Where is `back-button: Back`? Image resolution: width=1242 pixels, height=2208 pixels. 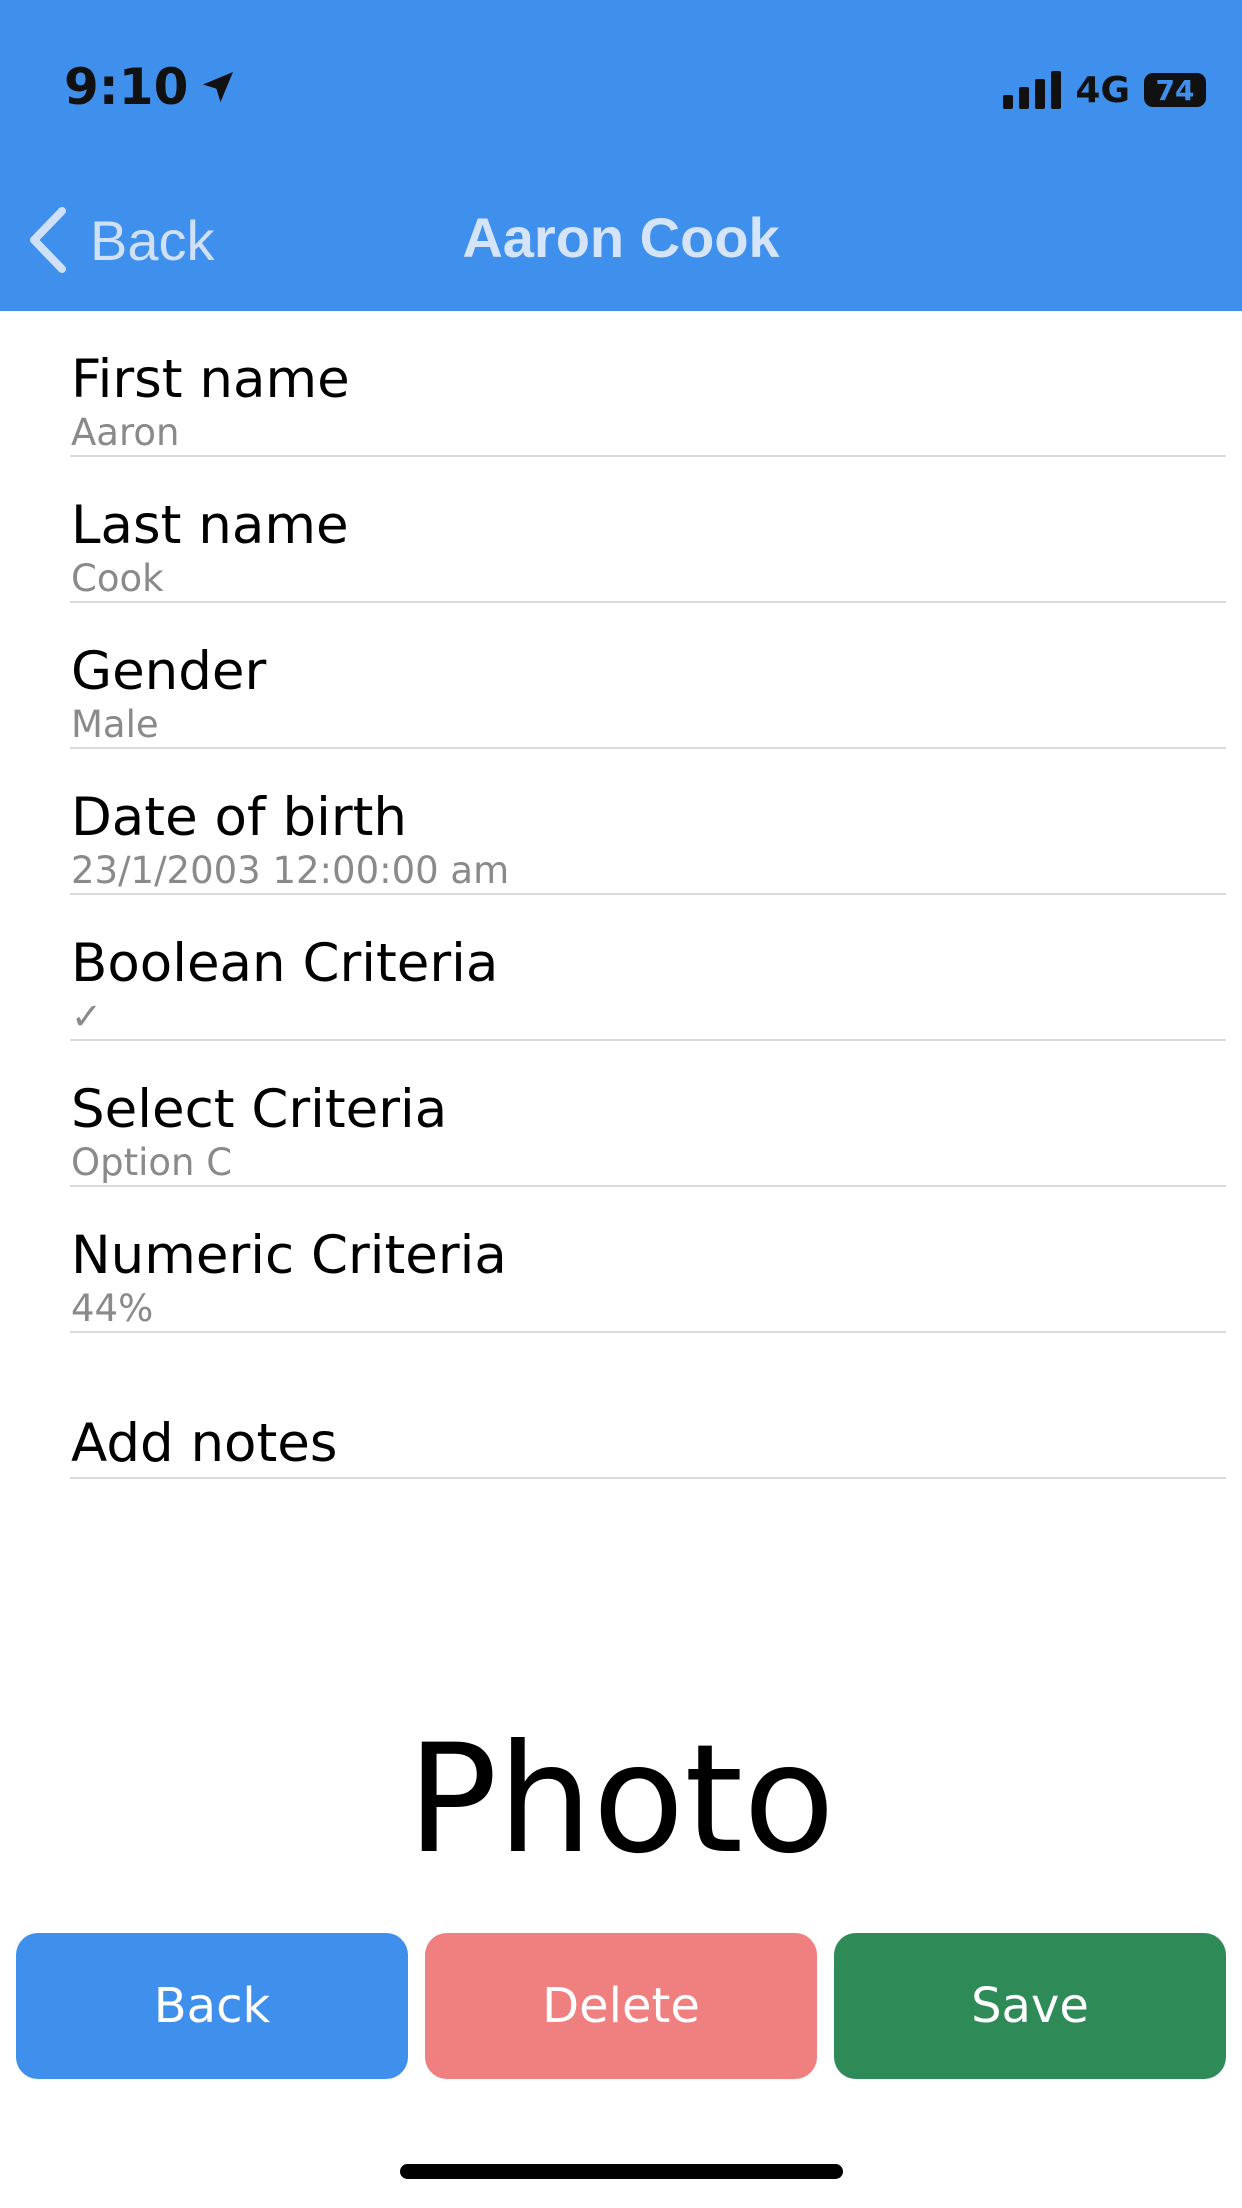
back-button: Back is located at coordinates (212, 2006).